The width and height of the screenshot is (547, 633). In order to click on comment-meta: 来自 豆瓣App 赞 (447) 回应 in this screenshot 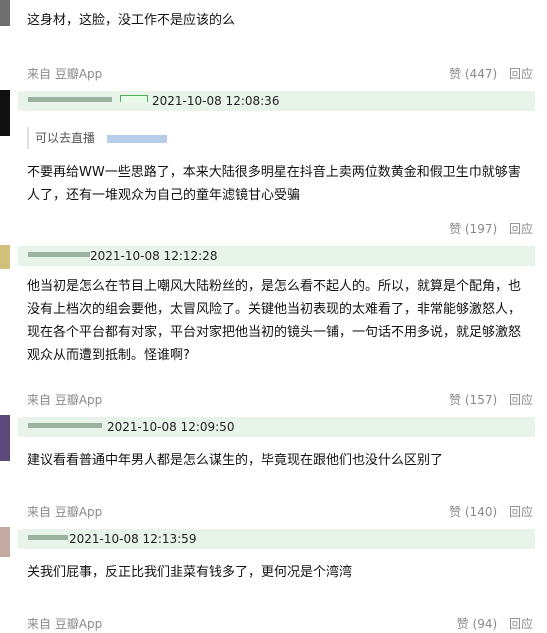, I will do `click(280, 74)`.